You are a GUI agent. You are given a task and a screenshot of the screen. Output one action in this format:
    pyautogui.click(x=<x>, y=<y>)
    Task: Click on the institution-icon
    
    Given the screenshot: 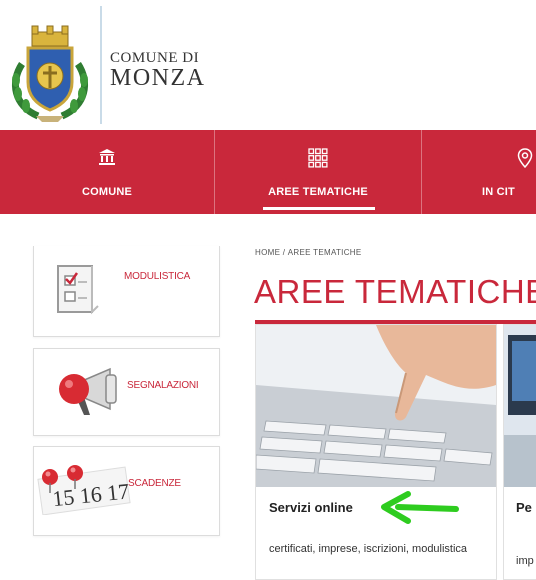 What is the action you would take?
    pyautogui.click(x=107, y=157)
    